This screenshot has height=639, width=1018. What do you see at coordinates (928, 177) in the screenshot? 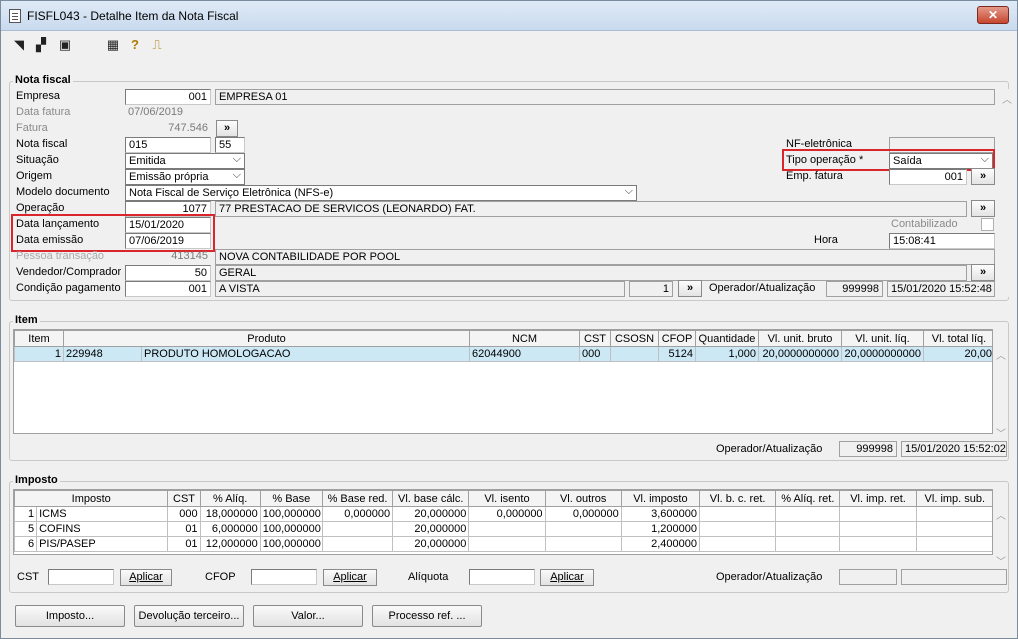
I see `emp-fatura-input: 001` at bounding box center [928, 177].